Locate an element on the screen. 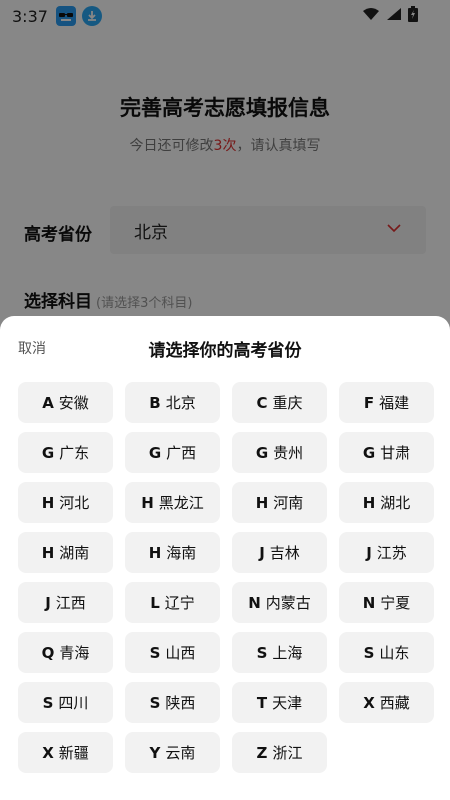  province-button: H 河北 is located at coordinates (65, 502).